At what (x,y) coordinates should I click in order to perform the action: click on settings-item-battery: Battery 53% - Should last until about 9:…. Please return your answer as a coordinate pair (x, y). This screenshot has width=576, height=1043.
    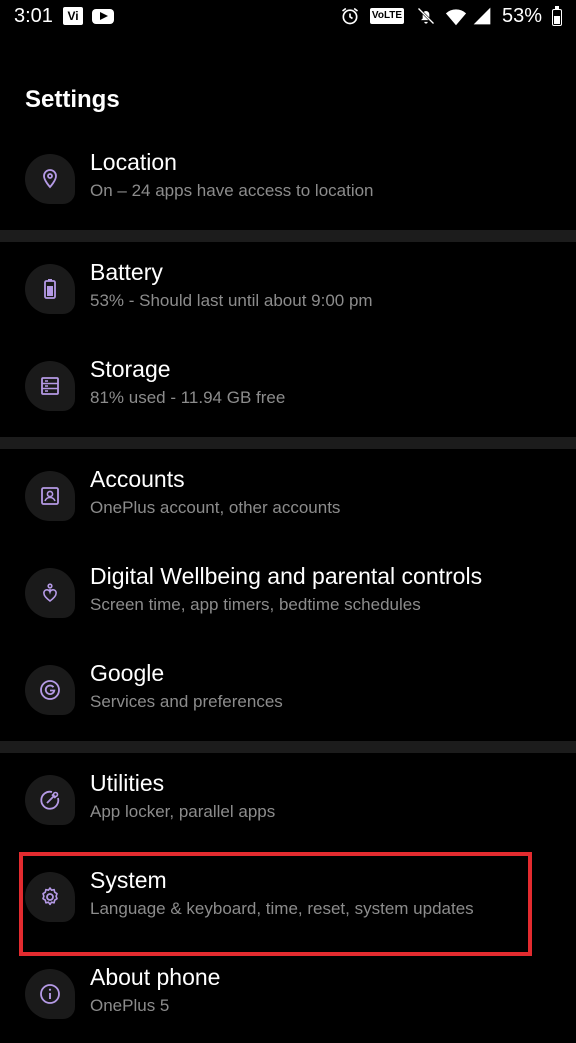
    Looking at the image, I should click on (288, 290).